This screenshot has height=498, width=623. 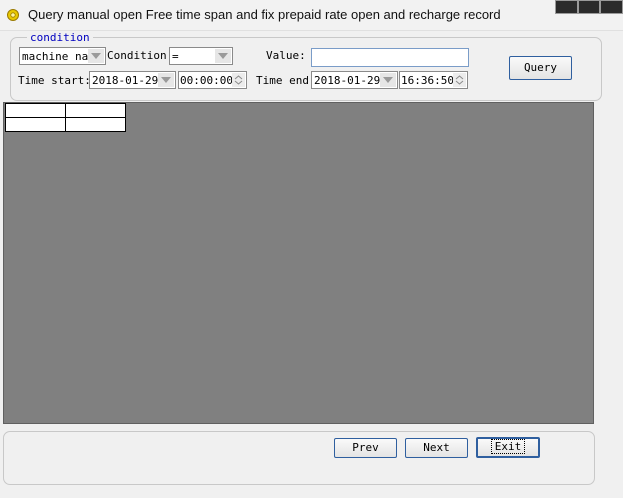 What do you see at coordinates (206, 80) in the screenshot?
I see `time-start-time-value: 00:00:00` at bounding box center [206, 80].